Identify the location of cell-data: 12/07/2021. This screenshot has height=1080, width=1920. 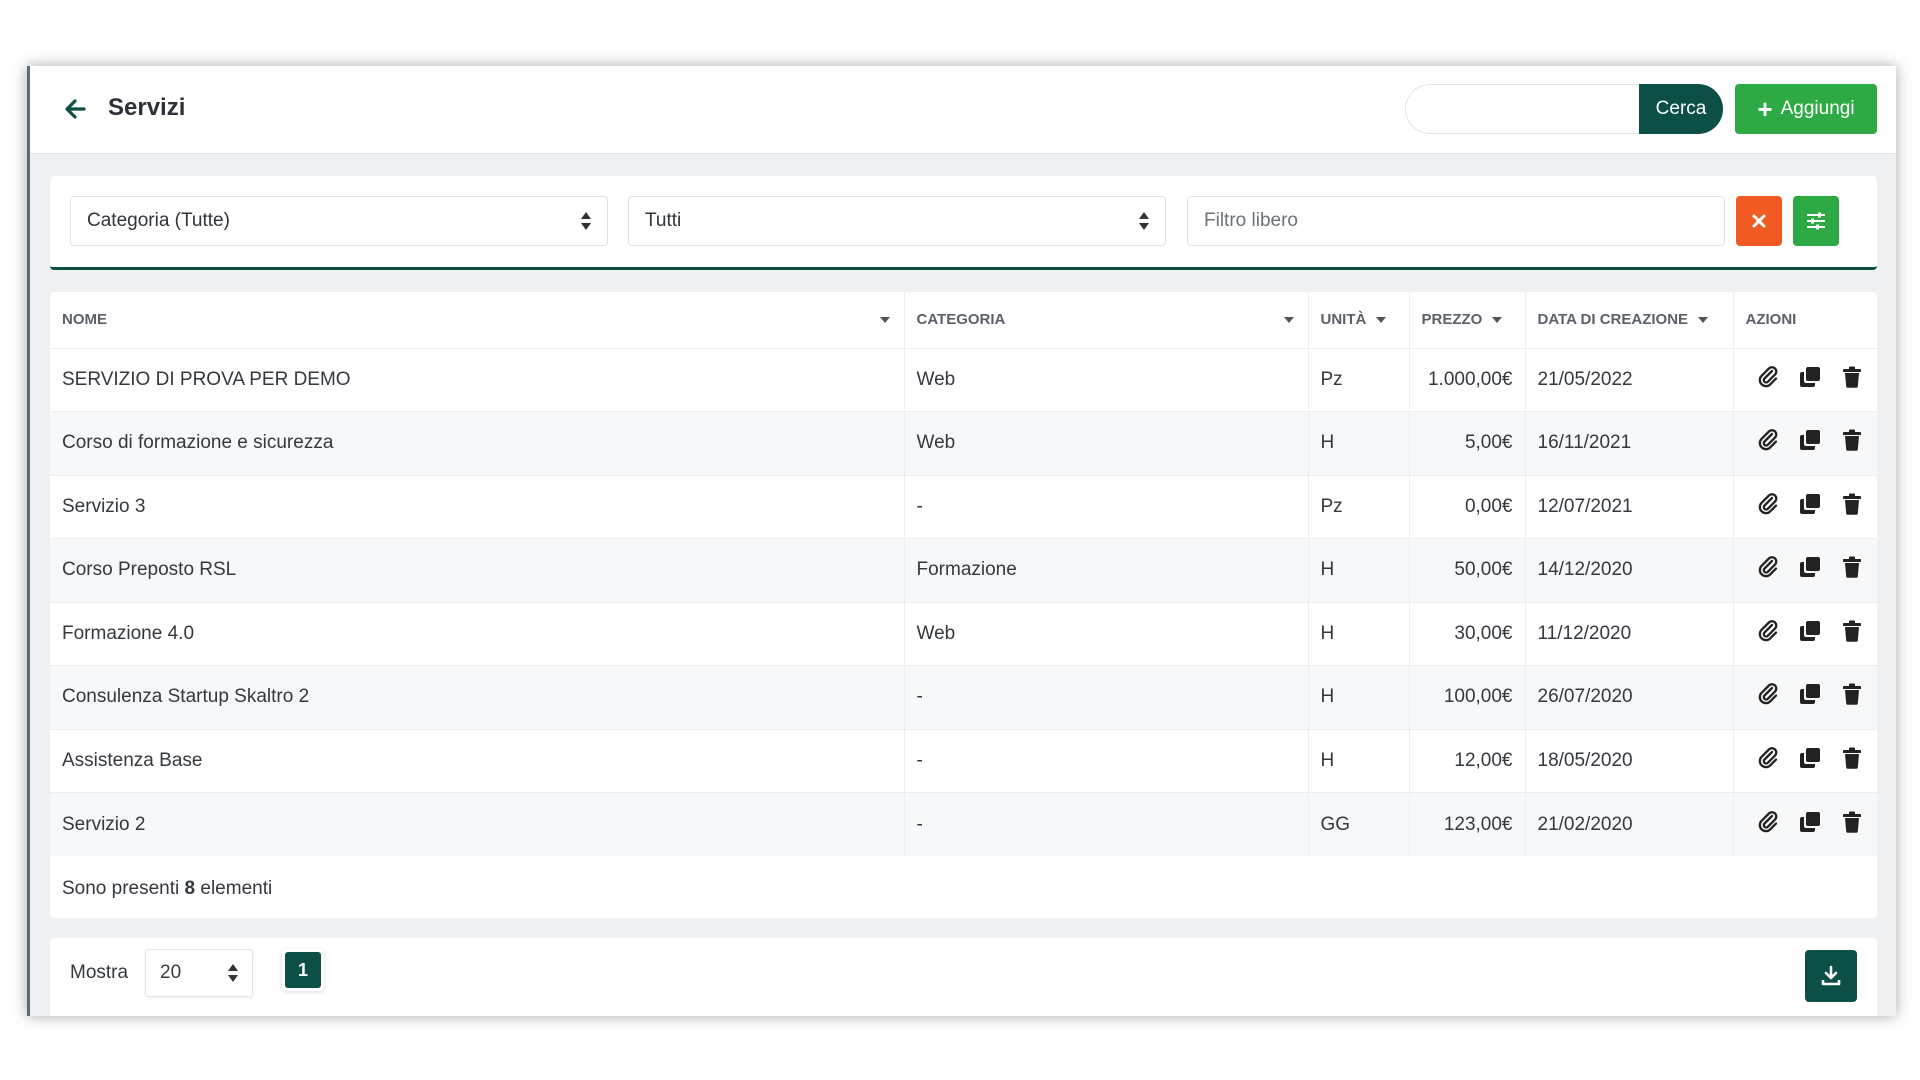
(1629, 506).